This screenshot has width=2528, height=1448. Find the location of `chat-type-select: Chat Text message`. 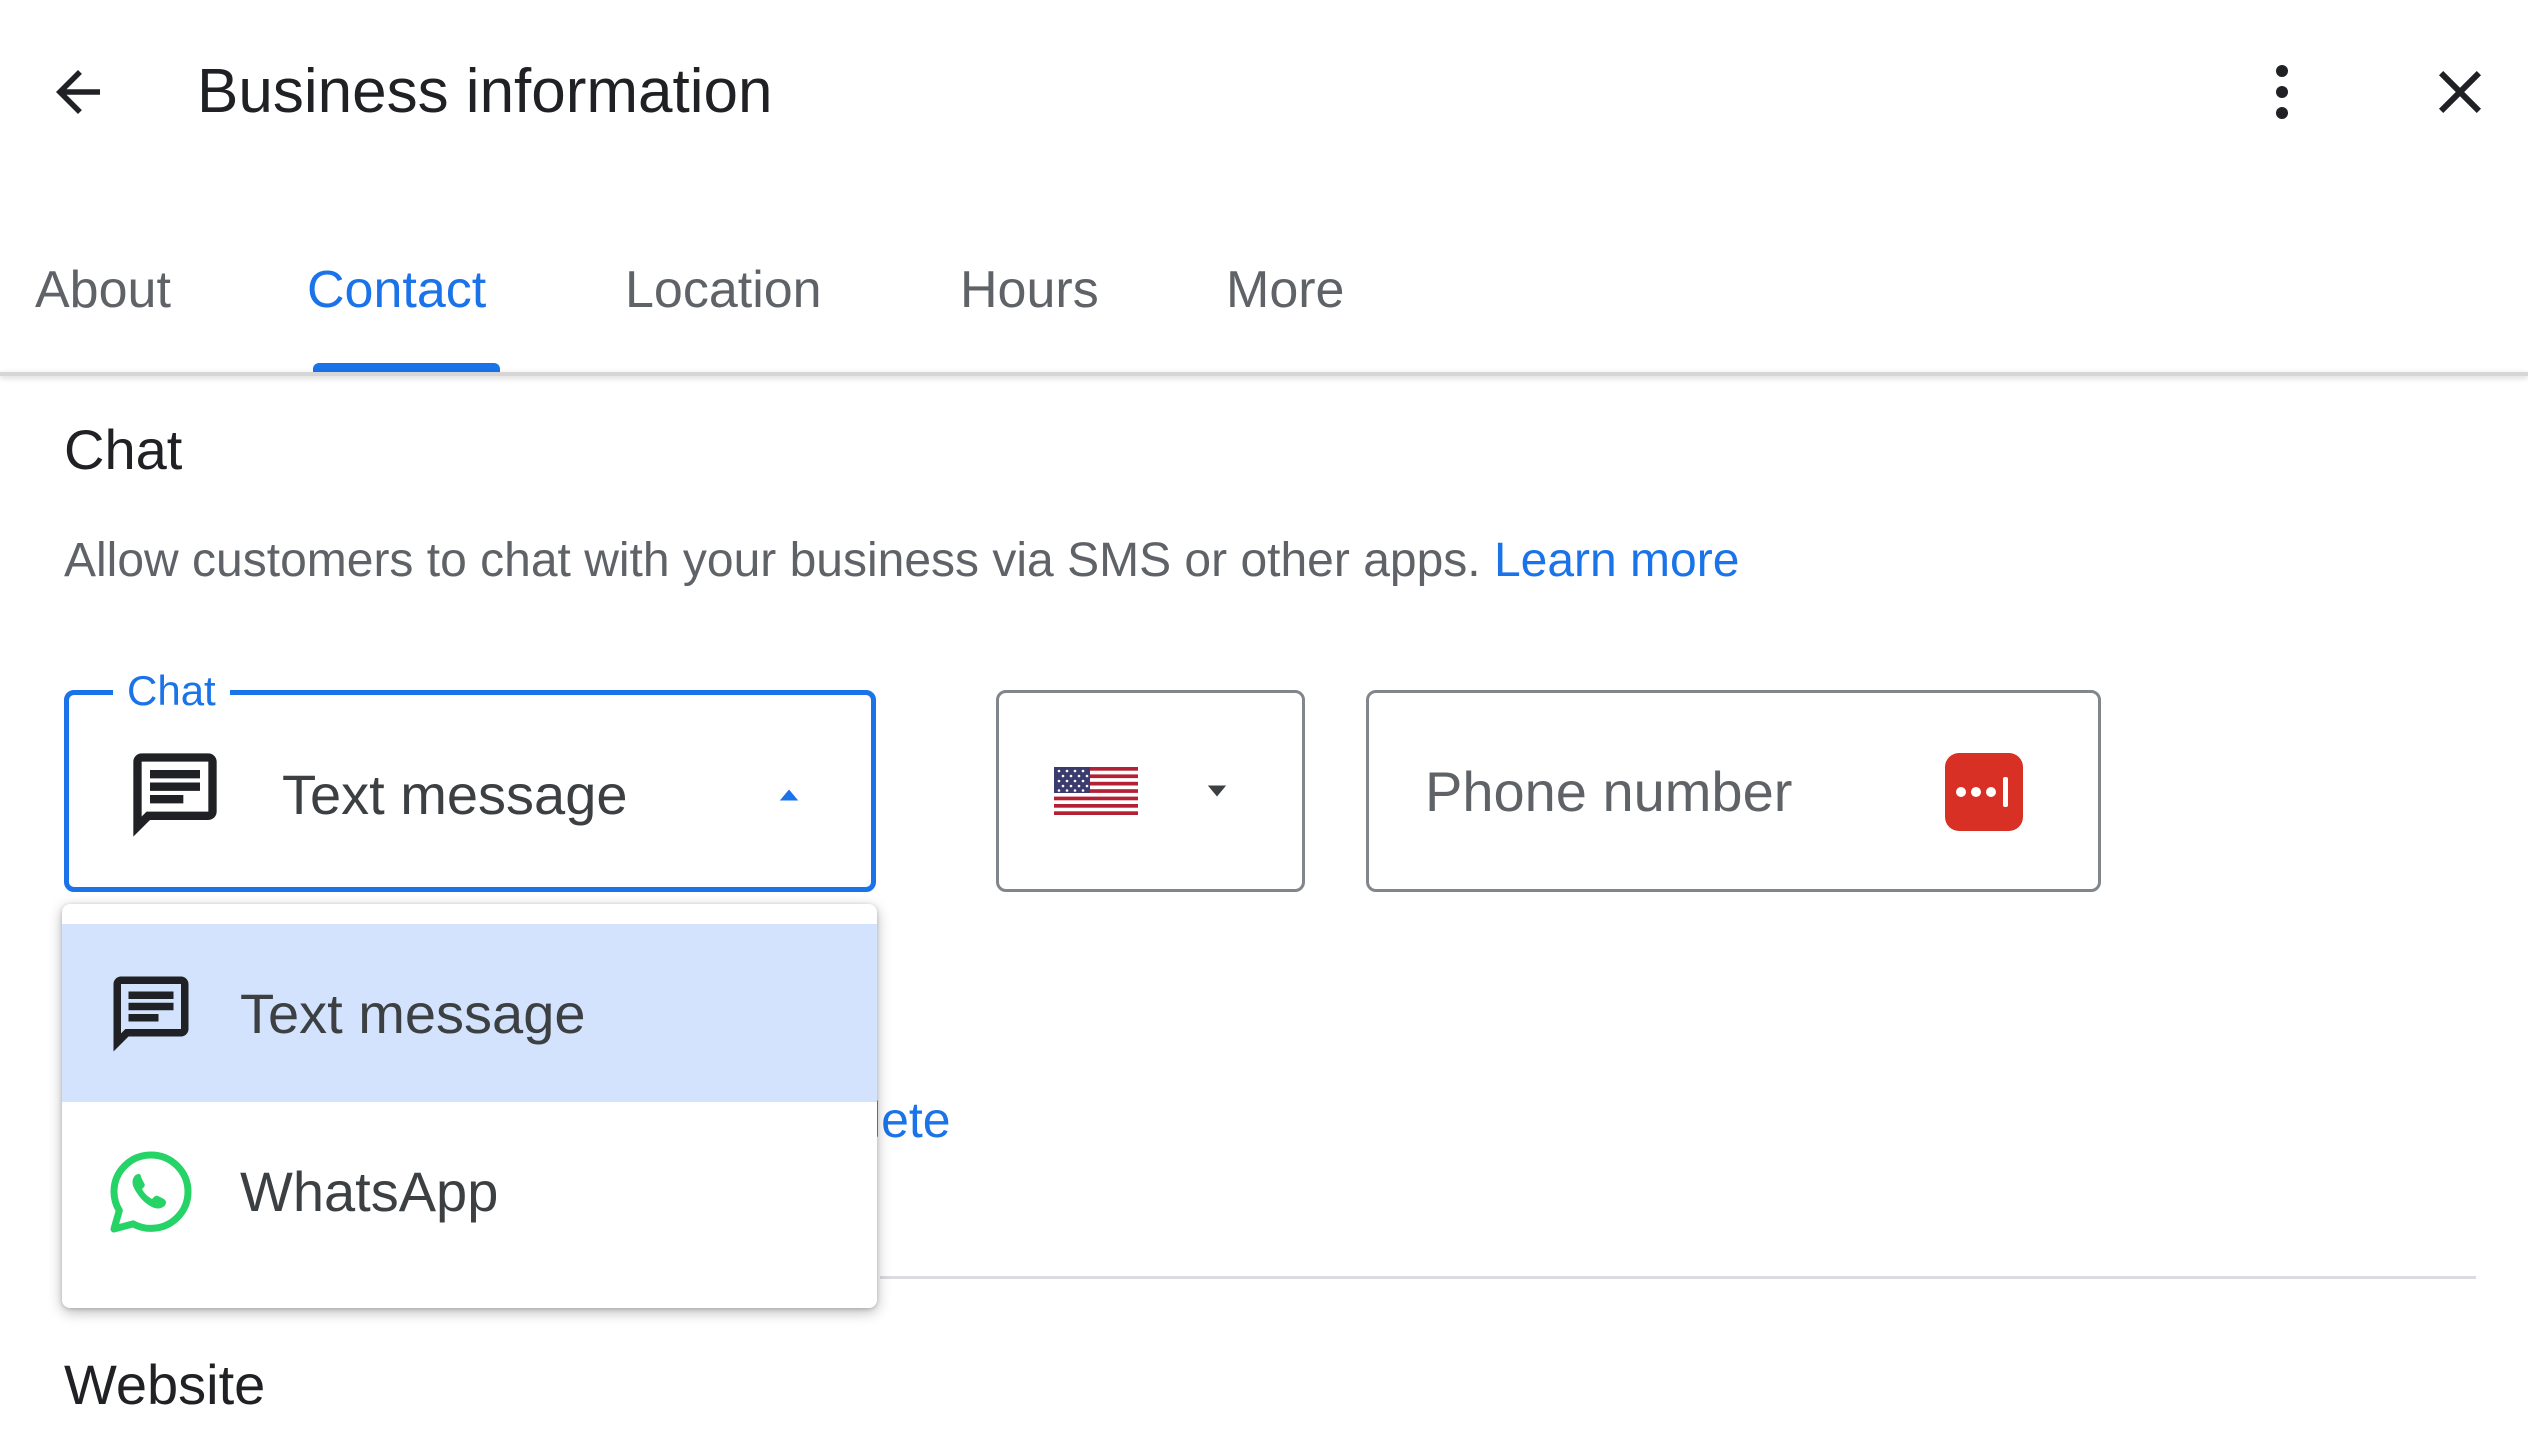

chat-type-select: Chat Text message is located at coordinates (470, 776).